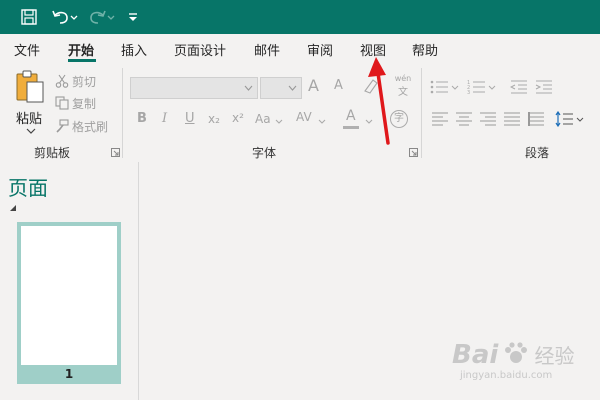 This screenshot has width=600, height=400. Describe the element at coordinates (194, 88) in the screenshot. I see `font-name-box` at that location.